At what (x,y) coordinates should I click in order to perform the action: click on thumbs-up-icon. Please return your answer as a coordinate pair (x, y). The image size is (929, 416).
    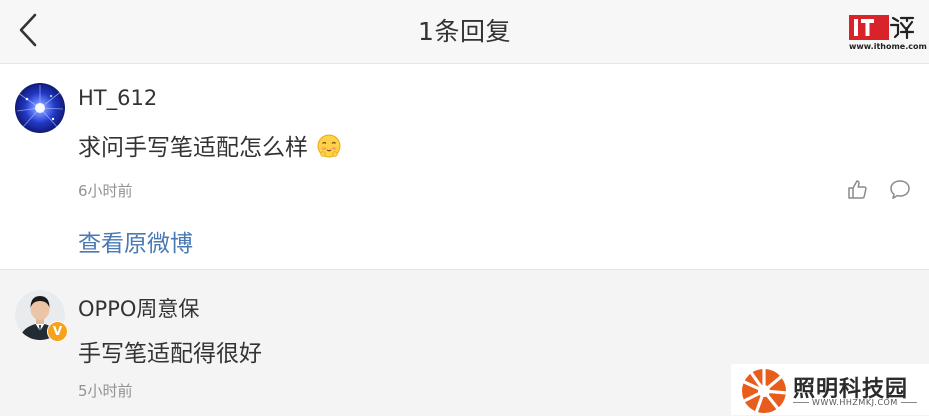
    Looking at the image, I should click on (857, 189).